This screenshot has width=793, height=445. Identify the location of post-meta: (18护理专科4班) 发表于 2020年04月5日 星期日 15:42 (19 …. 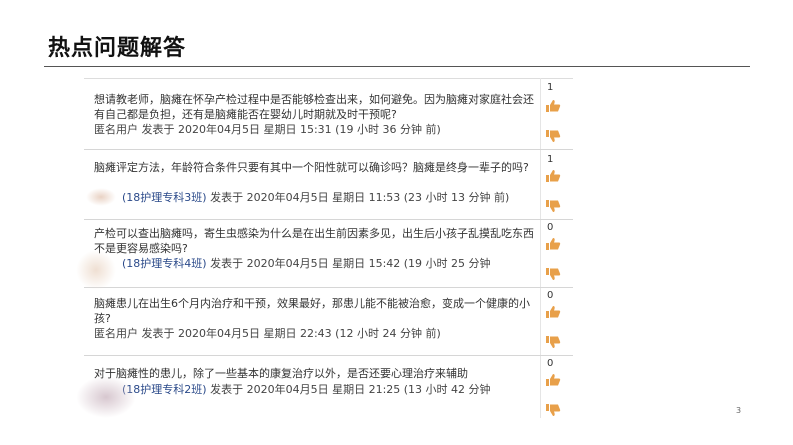
(306, 263).